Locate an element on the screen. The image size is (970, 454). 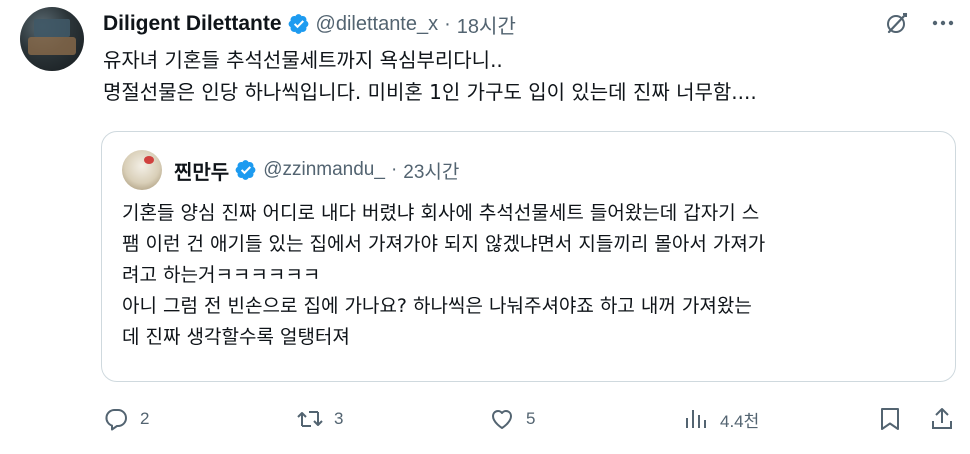
share-button is located at coordinates (942, 419).